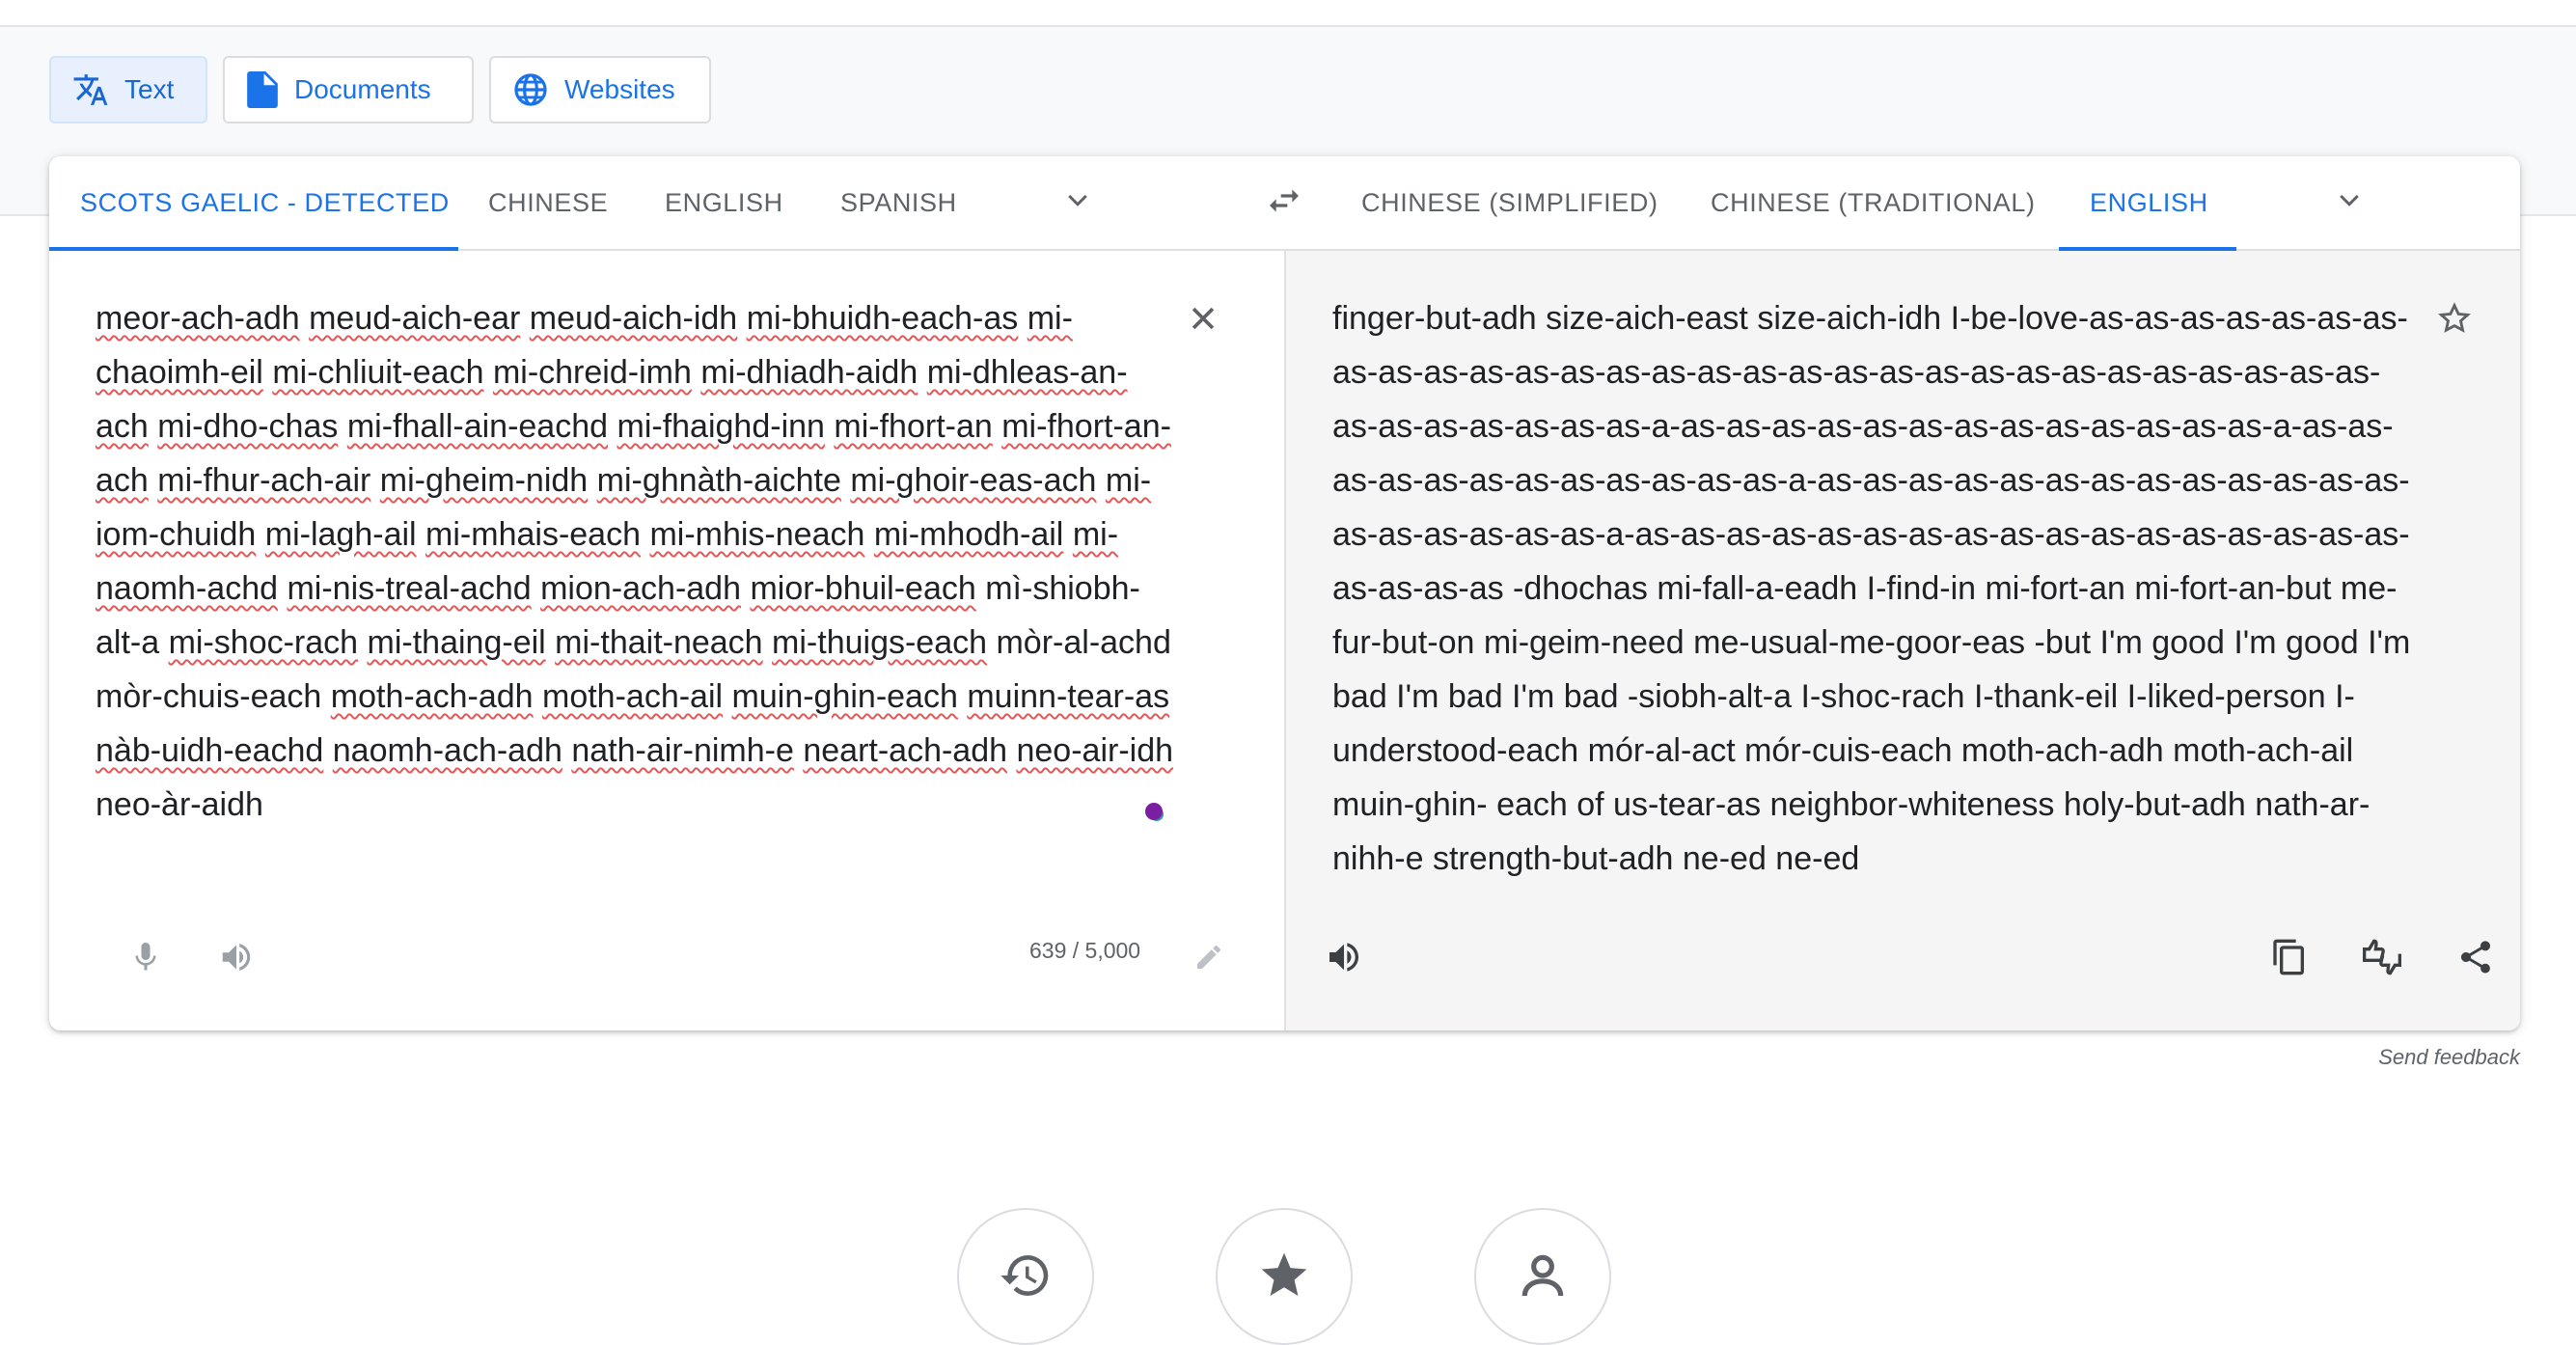 The height and width of the screenshot is (1345, 2576). What do you see at coordinates (264, 481) in the screenshot?
I see `source-word: mi-fhur-ach-air` at bounding box center [264, 481].